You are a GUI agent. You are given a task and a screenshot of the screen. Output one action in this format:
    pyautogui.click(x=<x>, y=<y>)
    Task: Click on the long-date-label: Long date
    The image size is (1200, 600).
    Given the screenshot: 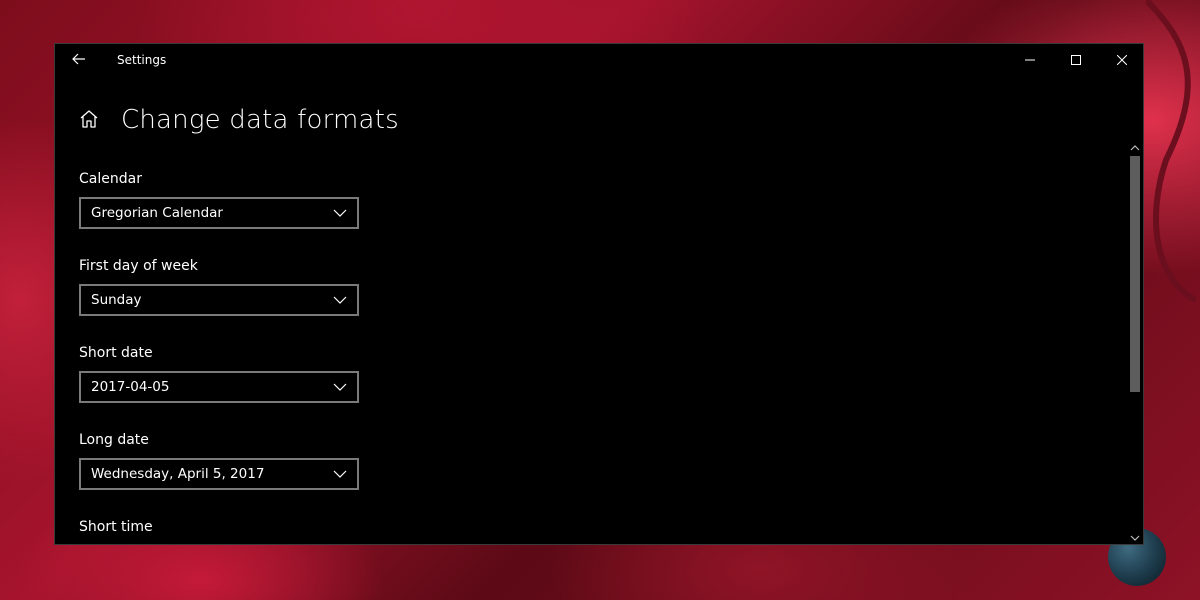 What is the action you would take?
    pyautogui.click(x=114, y=440)
    